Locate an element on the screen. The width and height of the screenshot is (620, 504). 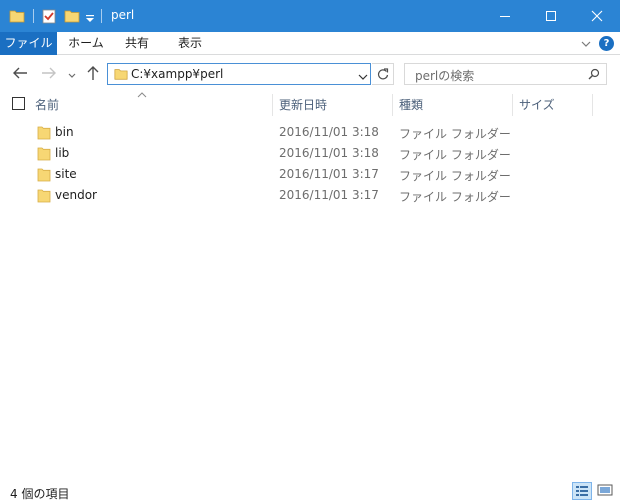
up-arrow-icon is located at coordinates (93, 74).